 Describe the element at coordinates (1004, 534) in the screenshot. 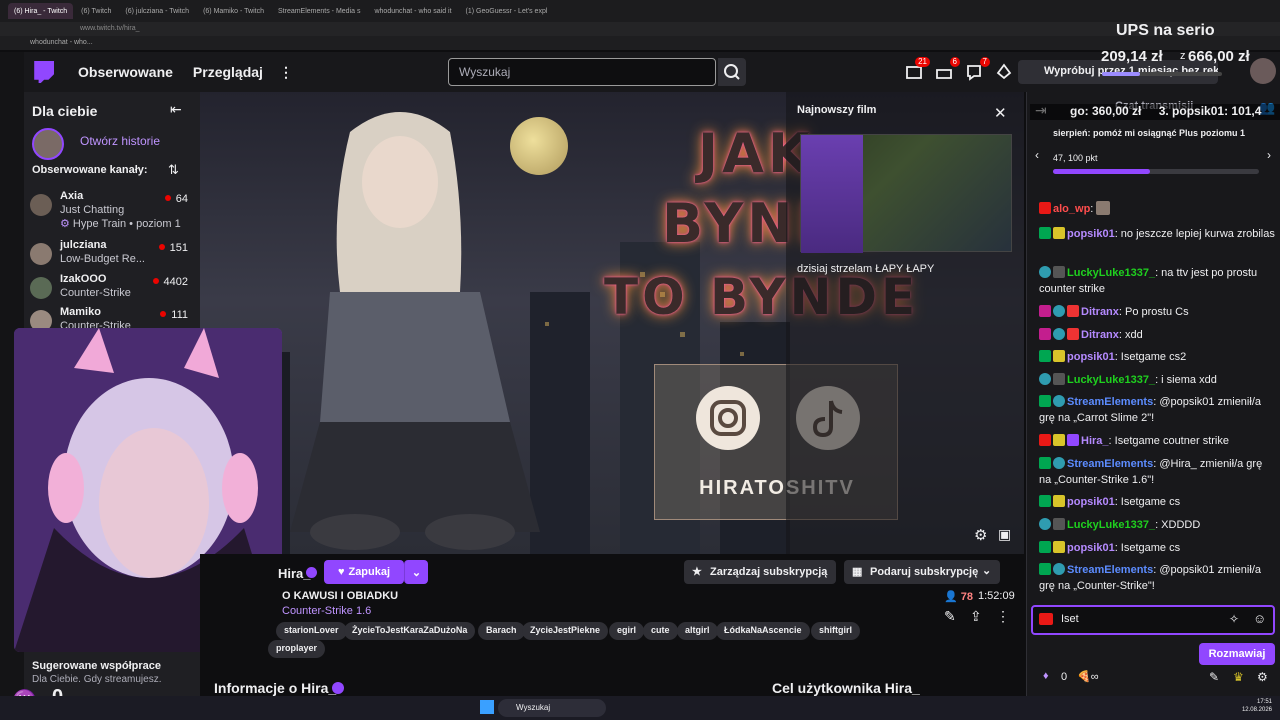

I see `theatre-mode-icon: ▣` at that location.